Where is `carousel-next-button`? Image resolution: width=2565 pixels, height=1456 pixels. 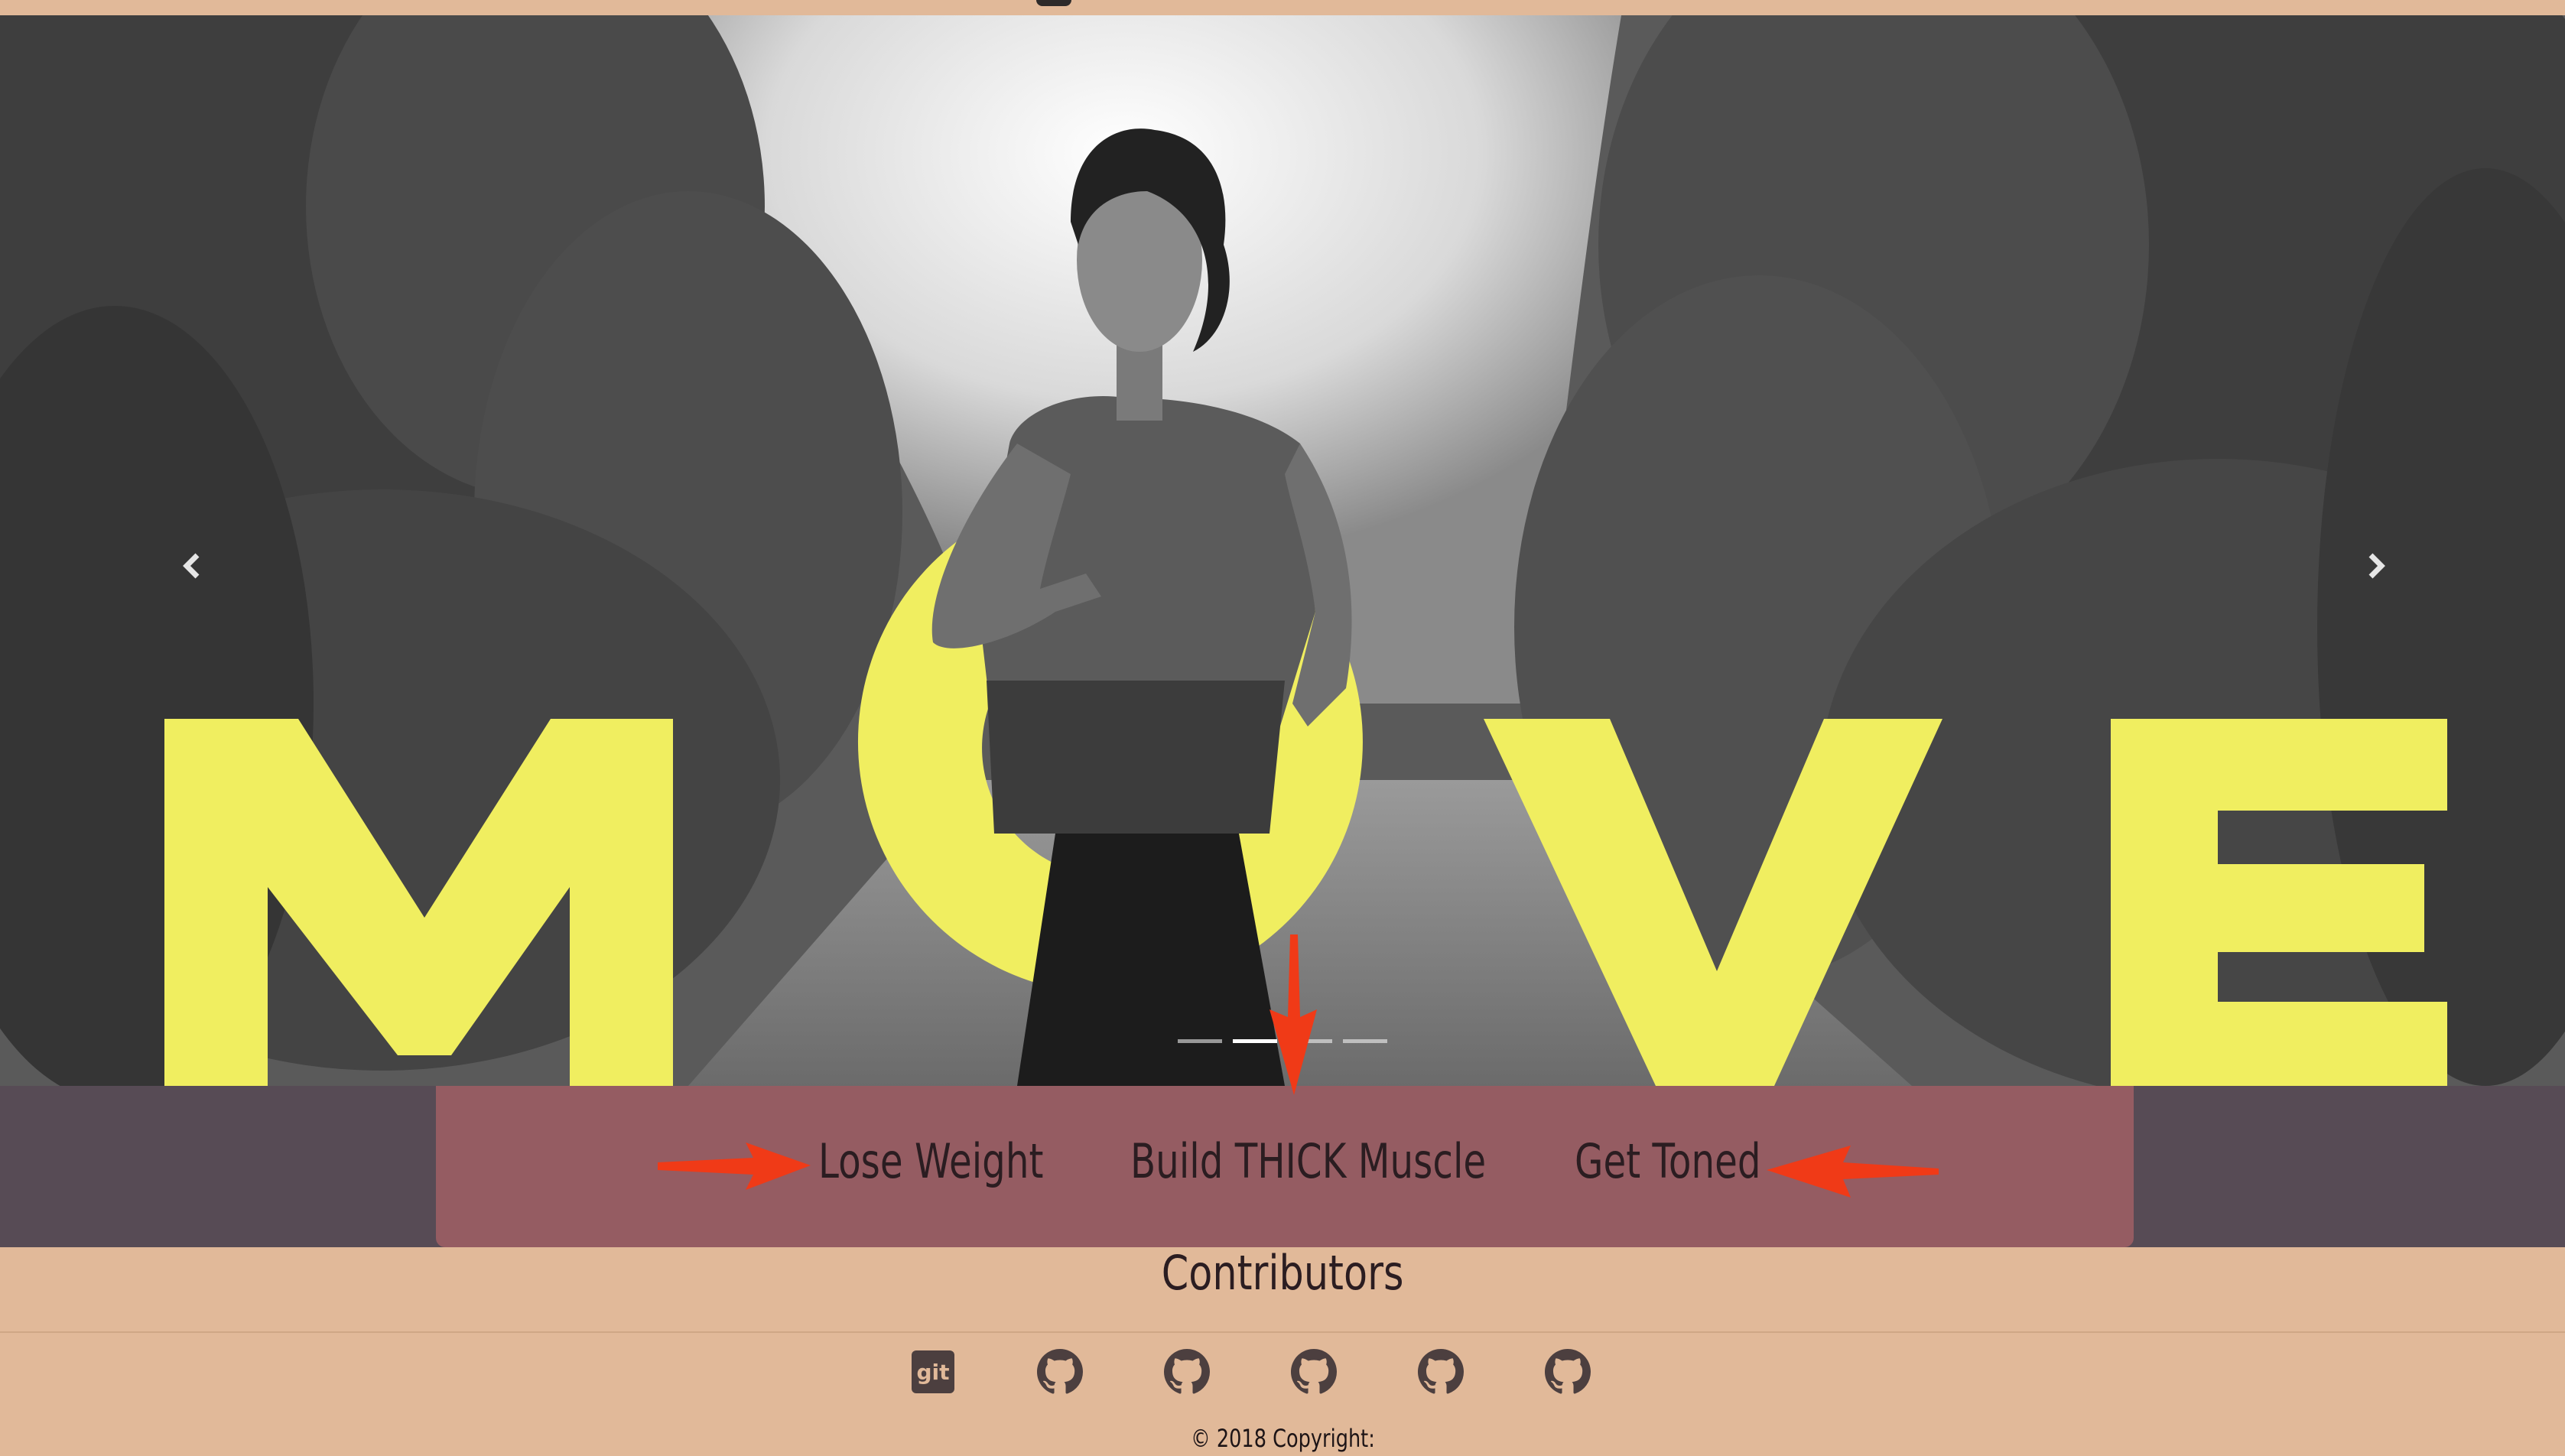
carousel-next-button is located at coordinates (2375, 566).